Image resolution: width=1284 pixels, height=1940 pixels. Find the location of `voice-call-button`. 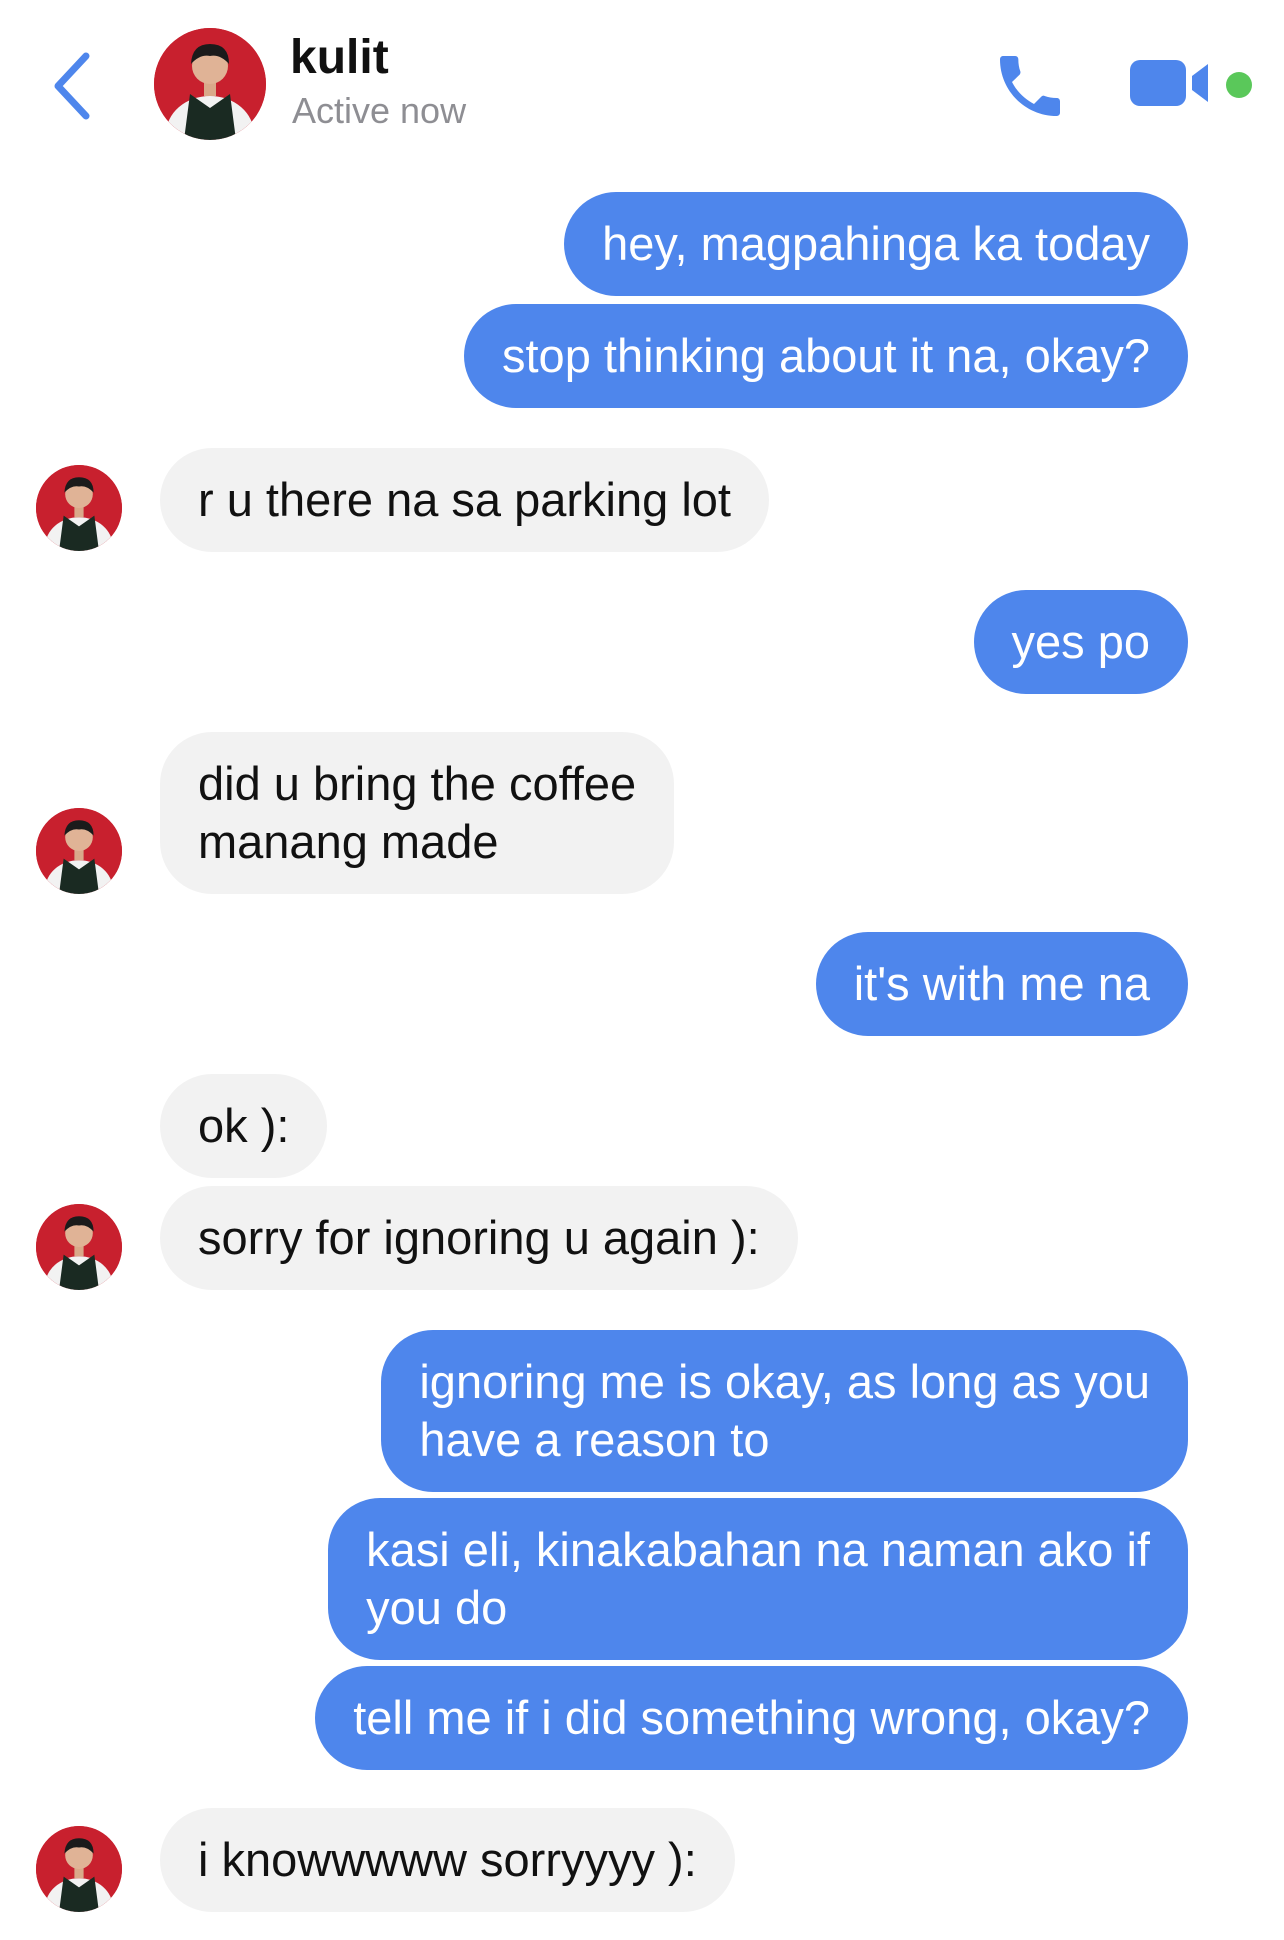

voice-call-button is located at coordinates (1030, 86).